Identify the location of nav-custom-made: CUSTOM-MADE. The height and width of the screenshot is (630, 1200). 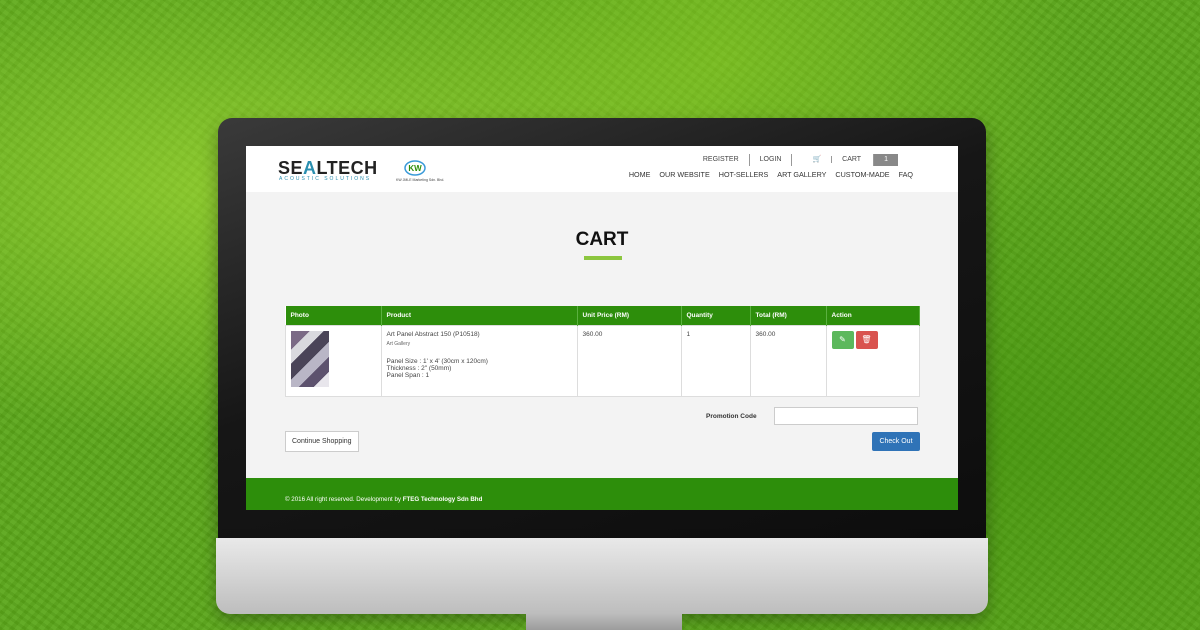
(862, 174).